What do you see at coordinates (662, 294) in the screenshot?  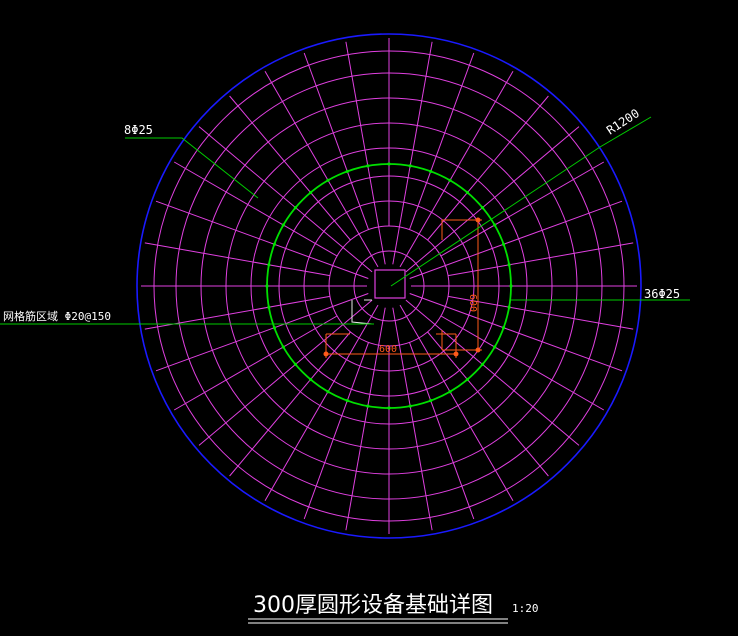 I see `rebar-label-36phi25: 36Φ25` at bounding box center [662, 294].